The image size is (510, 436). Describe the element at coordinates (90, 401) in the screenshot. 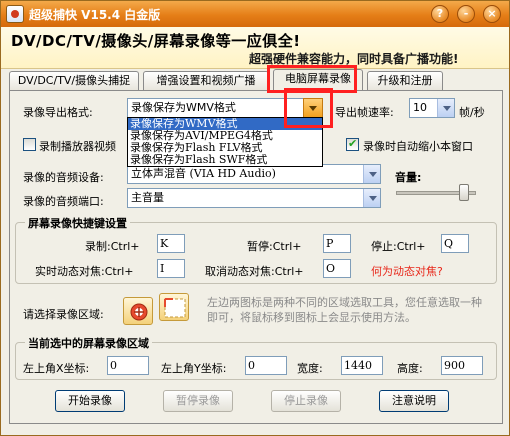

I see `start-record-button: 开始录像` at that location.